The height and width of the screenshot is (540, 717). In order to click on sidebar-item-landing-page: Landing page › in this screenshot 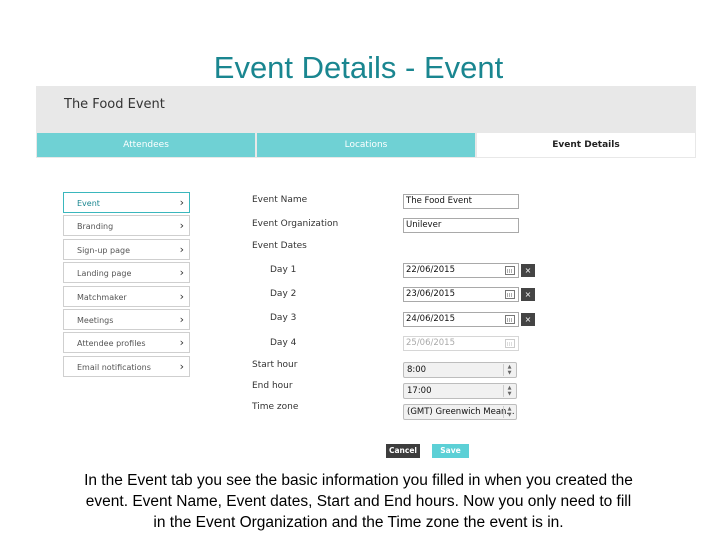, I will do `click(126, 273)`.